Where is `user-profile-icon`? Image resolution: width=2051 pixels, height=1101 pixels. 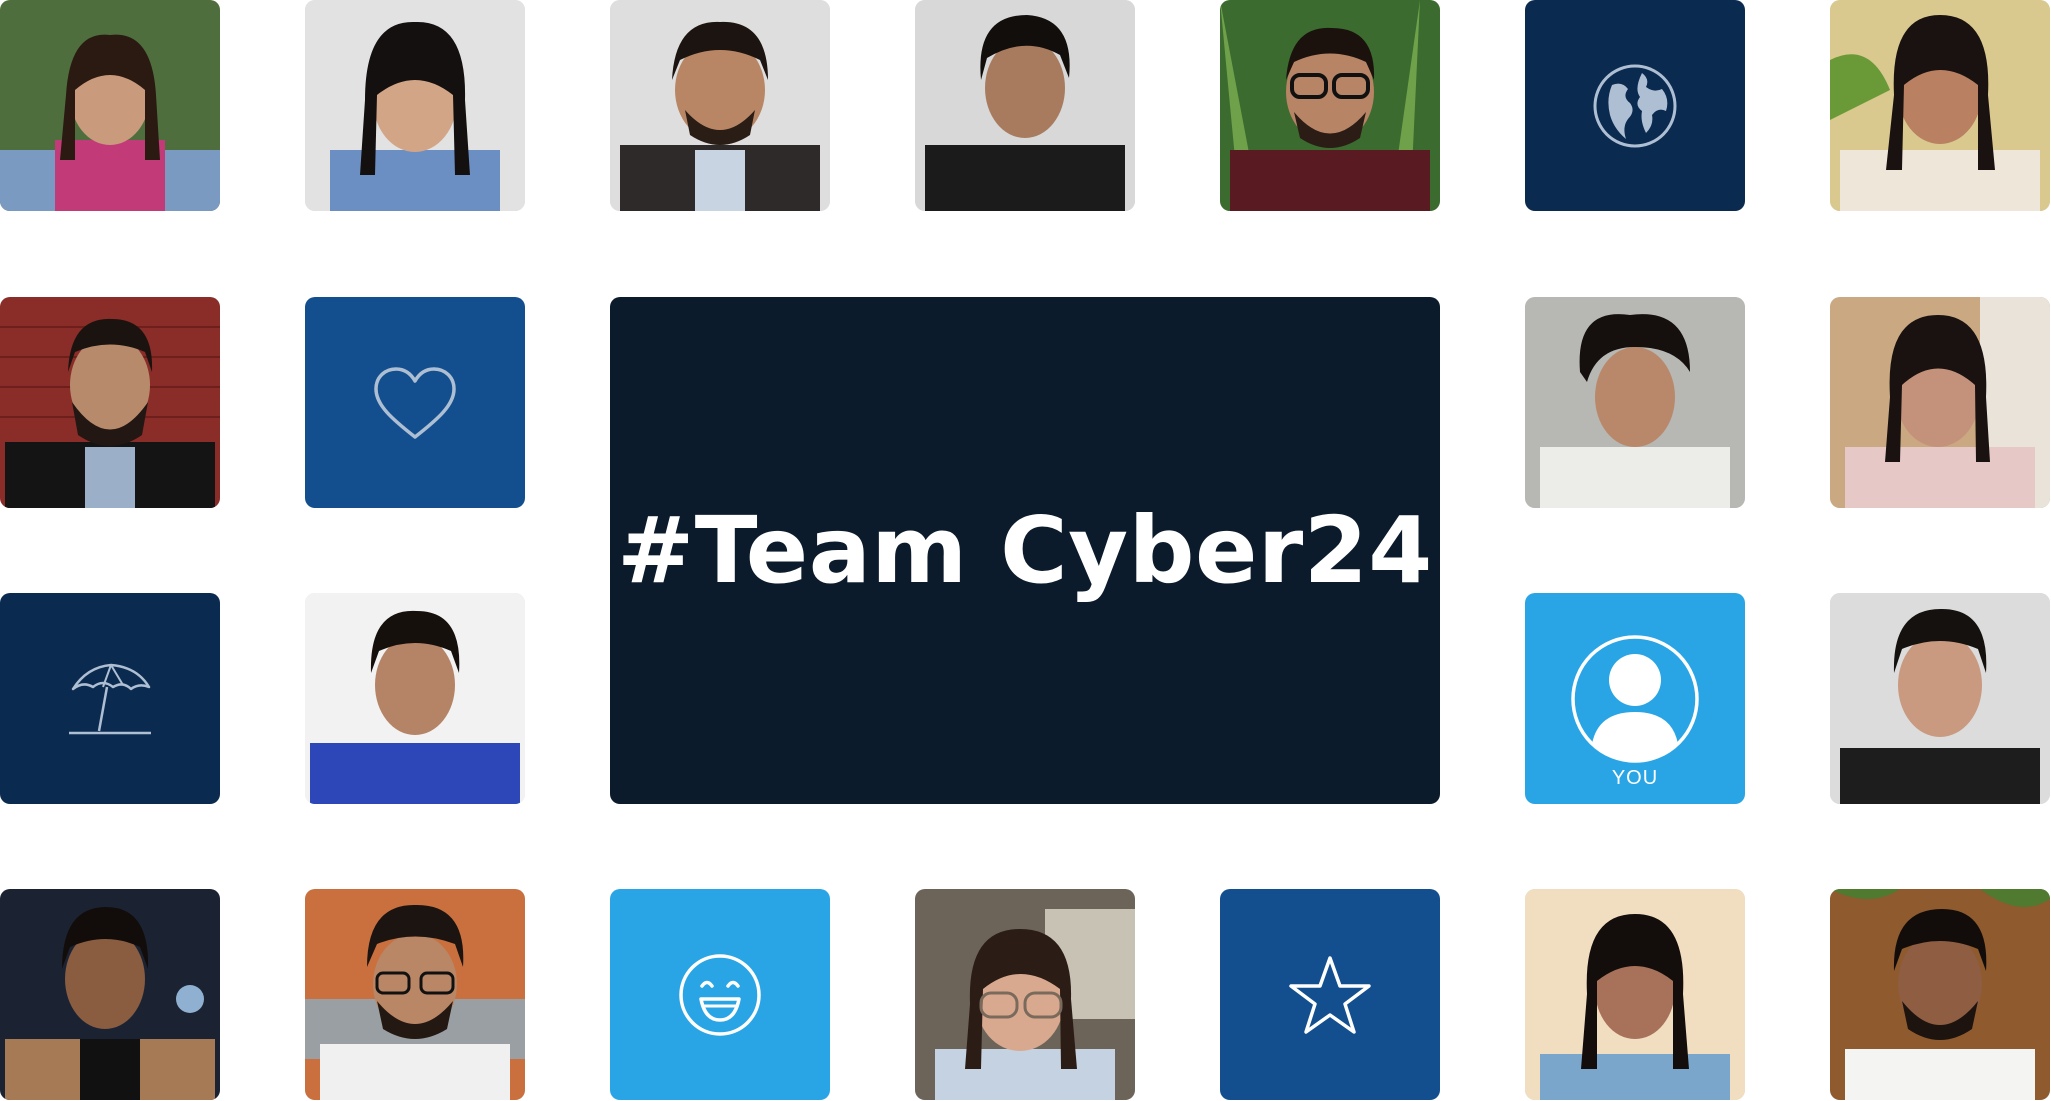 user-profile-icon is located at coordinates (1635, 698).